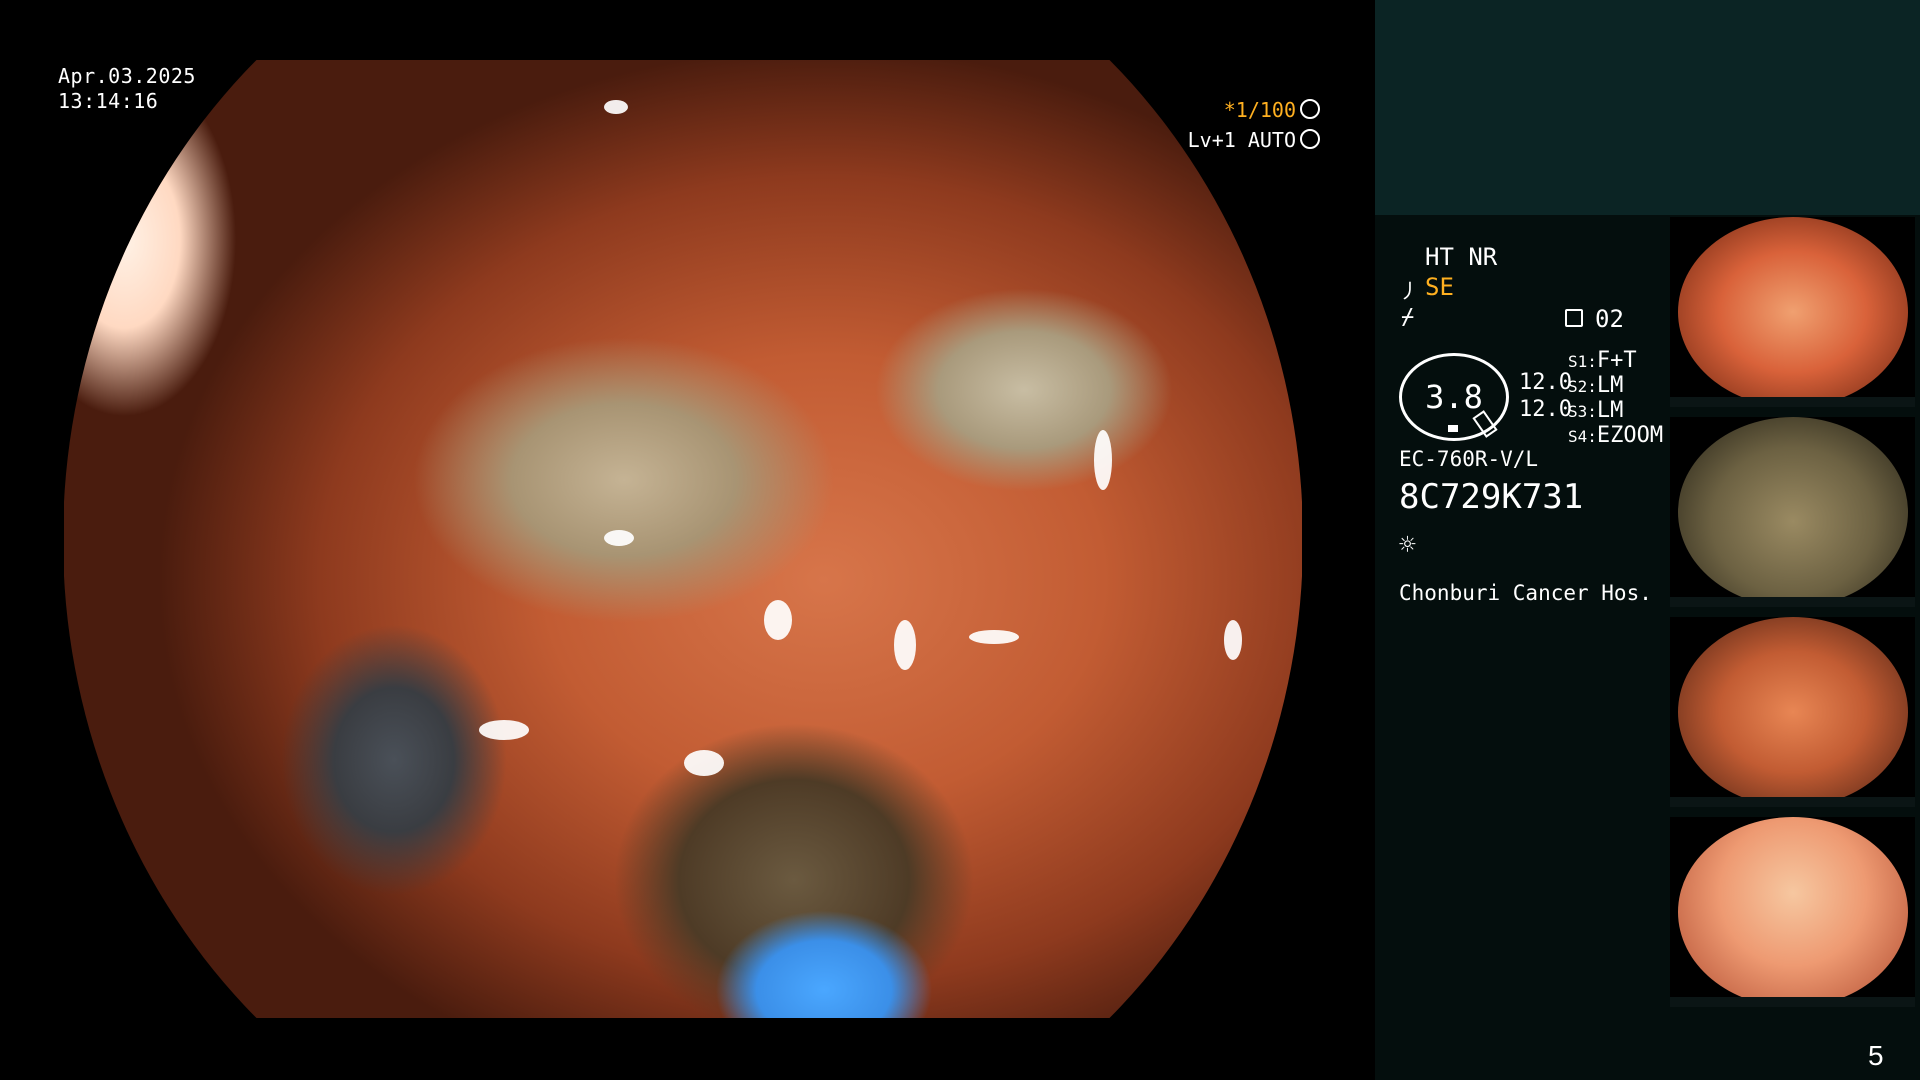 The height and width of the screenshot is (1080, 1920). Describe the element at coordinates (1241, 140) in the screenshot. I see `brightness-level-text: Lv+1 AUTO` at that location.